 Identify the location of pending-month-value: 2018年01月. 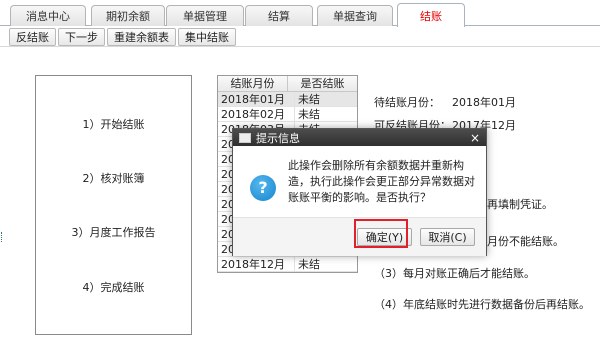
(484, 102).